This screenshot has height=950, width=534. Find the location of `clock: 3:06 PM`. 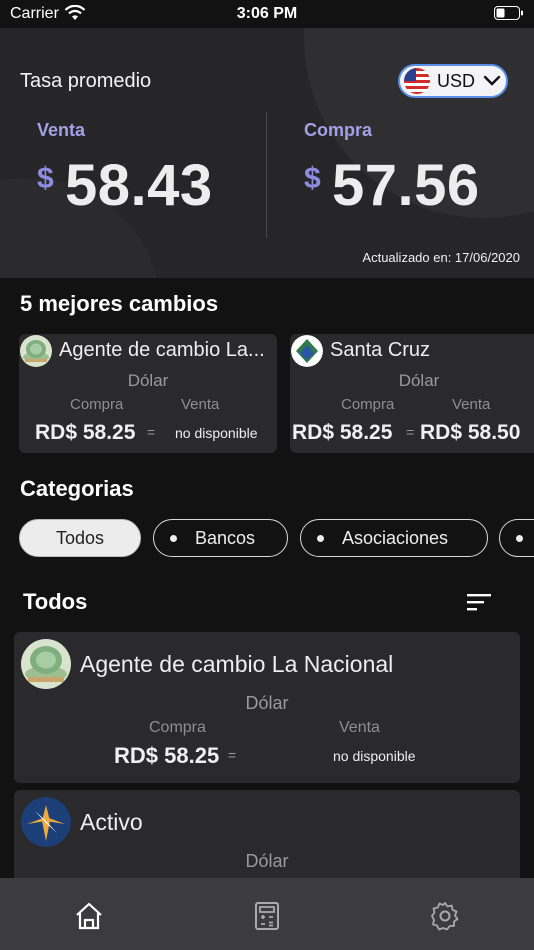

clock: 3:06 PM is located at coordinates (267, 13).